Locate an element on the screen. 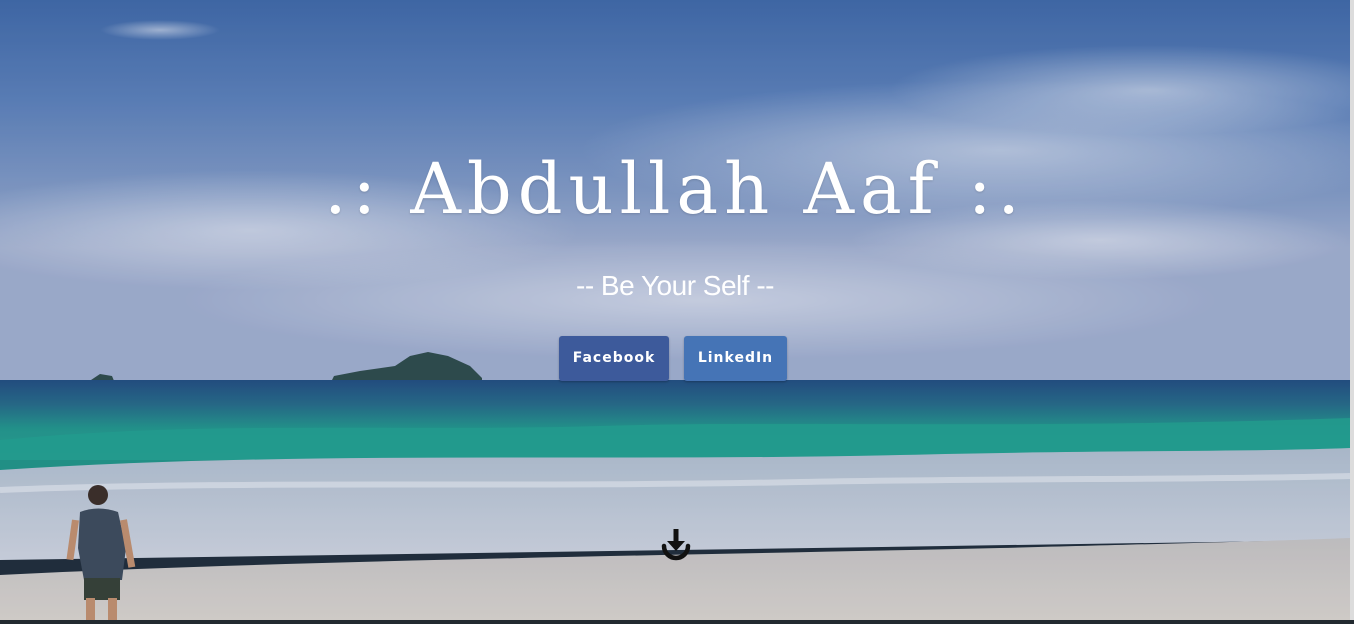  page-subtitle: -- Be Your Self -- is located at coordinates (675, 285).